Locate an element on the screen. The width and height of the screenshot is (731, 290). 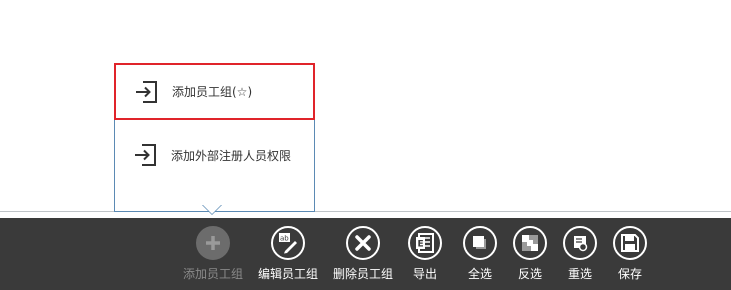
toolbar-button-label: 全选 is located at coordinates (479, 274).